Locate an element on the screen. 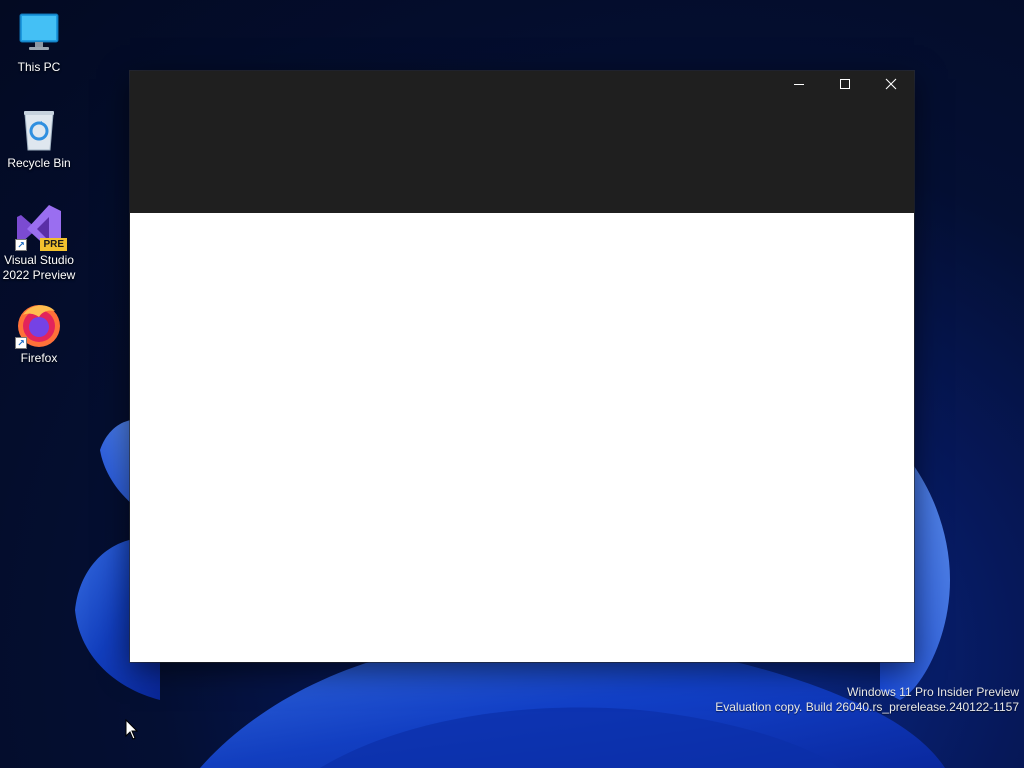  minimize-button is located at coordinates (799, 86).